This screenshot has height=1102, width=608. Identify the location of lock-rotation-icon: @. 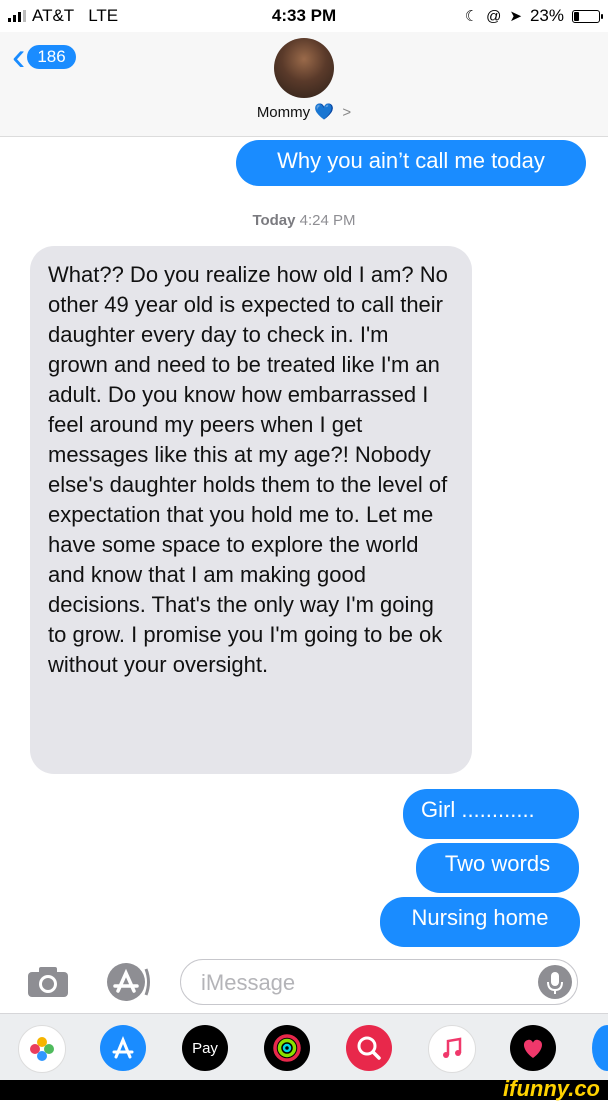
(494, 16).